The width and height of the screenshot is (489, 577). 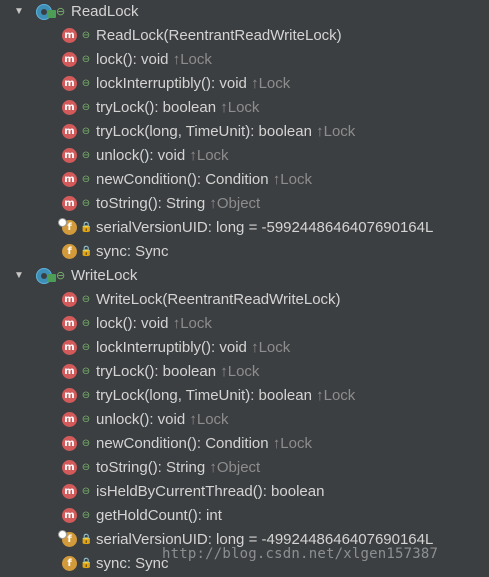 What do you see at coordinates (218, 300) in the screenshot?
I see `member-signature: WriteLock(ReentrantReadWriteLock)` at bounding box center [218, 300].